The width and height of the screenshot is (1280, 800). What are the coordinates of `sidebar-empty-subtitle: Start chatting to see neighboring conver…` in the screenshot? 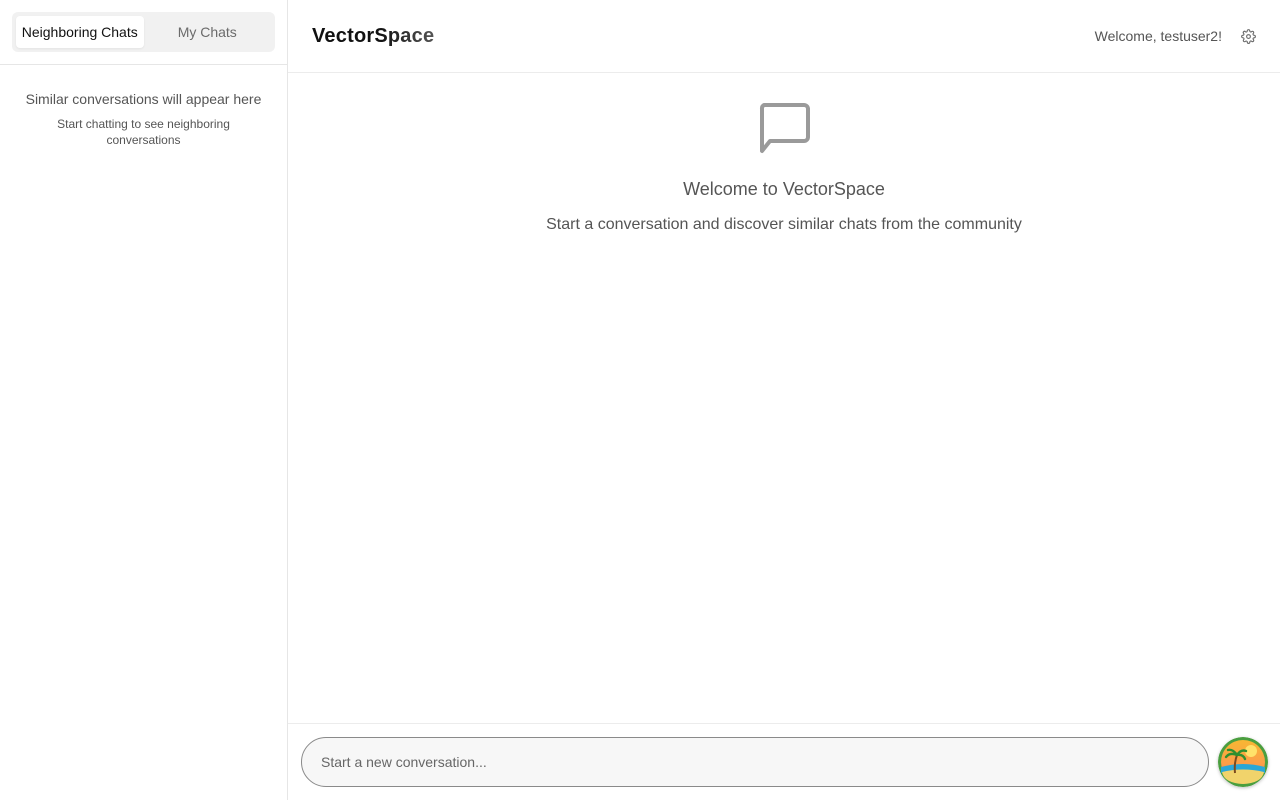 It's located at (143, 132).